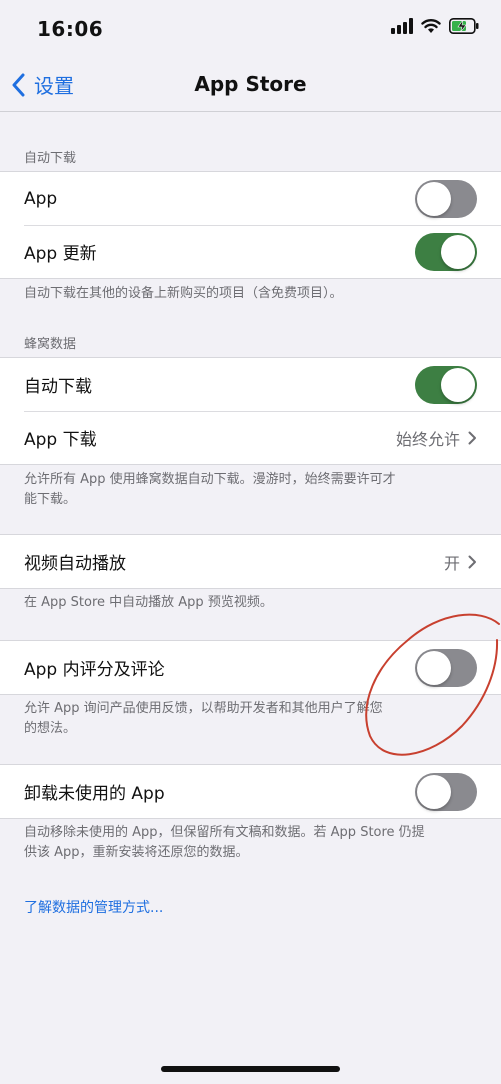  I want to click on offload-footer-line-2: 供该 App，重新安装将还原您的数据。, so click(136, 852).